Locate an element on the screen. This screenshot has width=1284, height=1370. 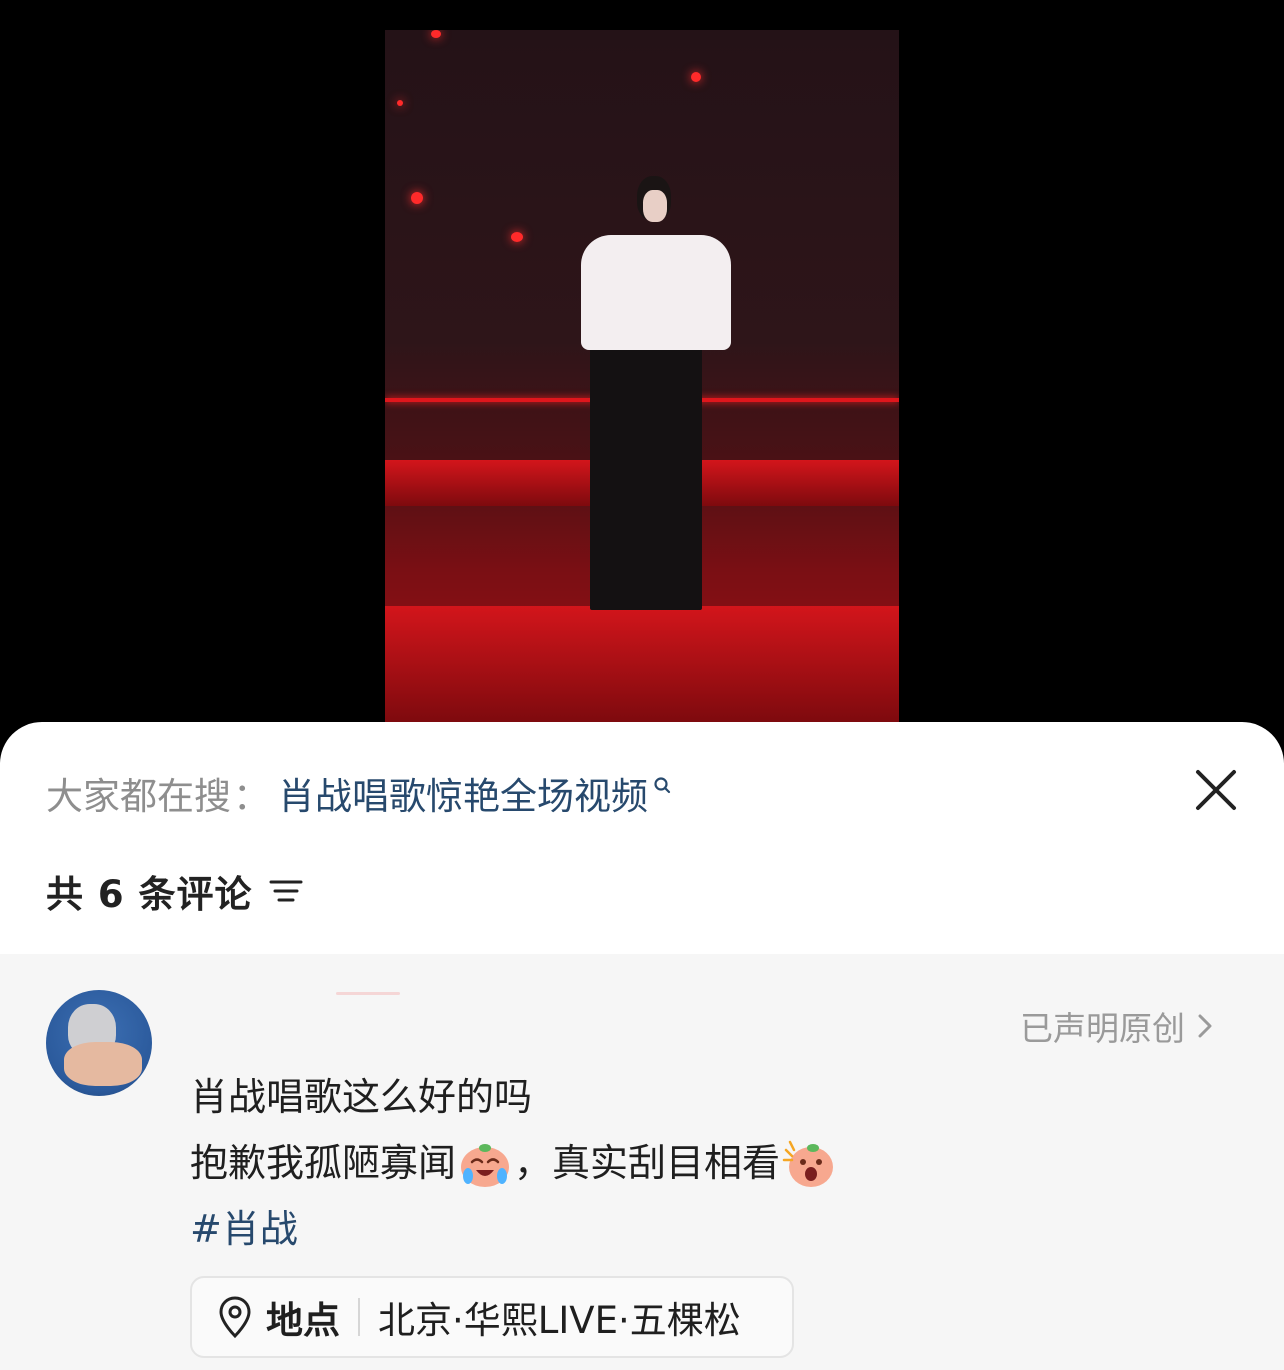
performer is located at coordinates (646, 472).